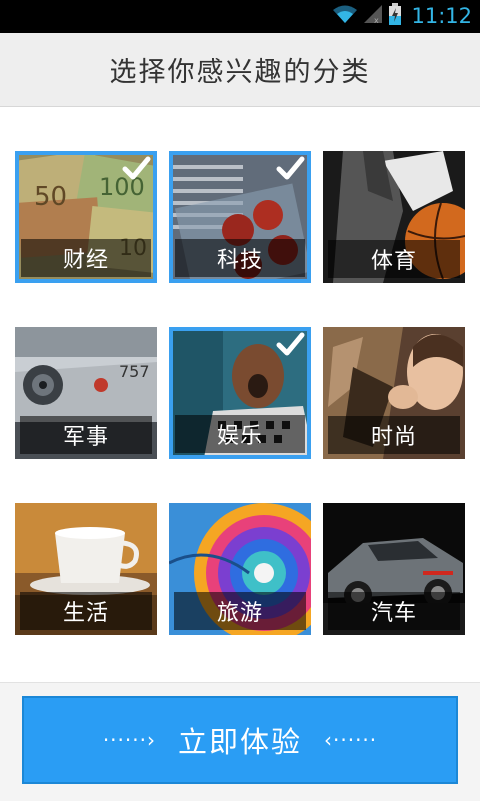 The image size is (480, 801). I want to click on tile-label-bar: 体育, so click(394, 259).